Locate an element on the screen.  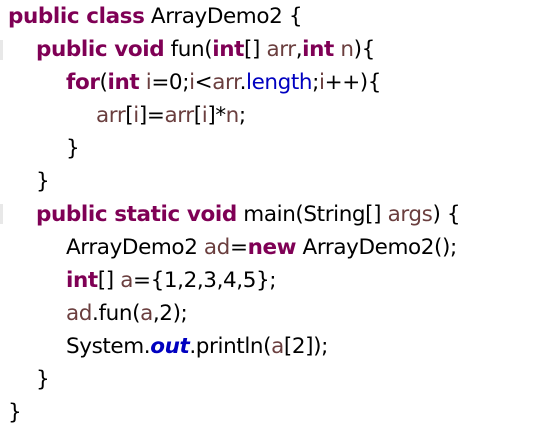
code-line-loop-close: } is located at coordinates (73, 148).